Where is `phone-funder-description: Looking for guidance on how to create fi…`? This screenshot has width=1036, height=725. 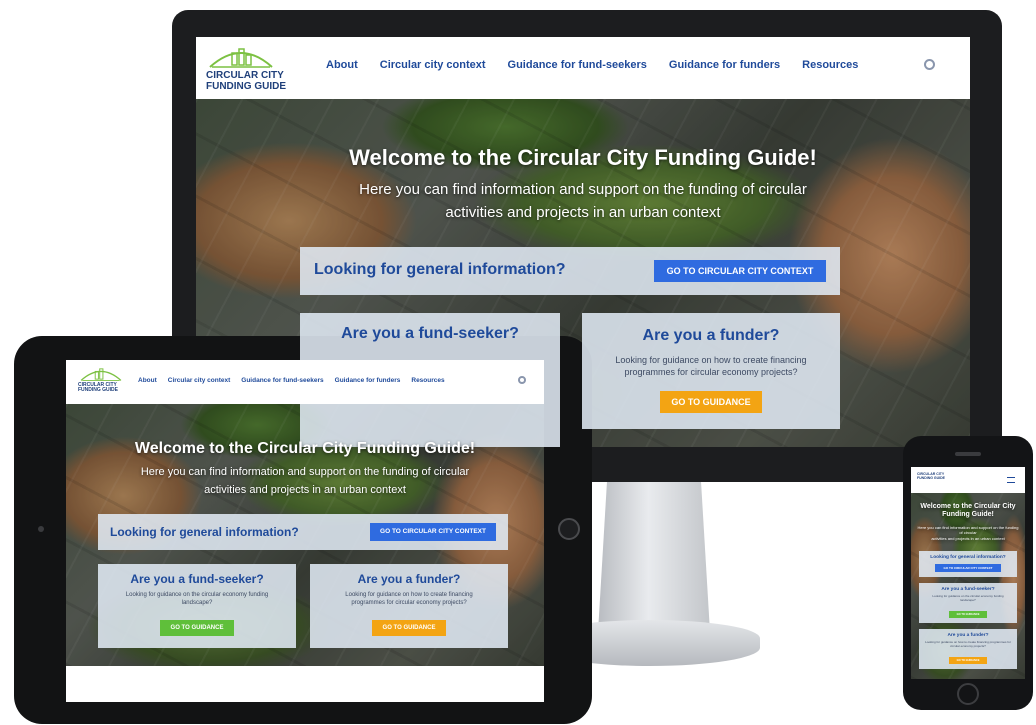
phone-funder-description: Looking for guidance on how to create fi… is located at coordinates (968, 644).